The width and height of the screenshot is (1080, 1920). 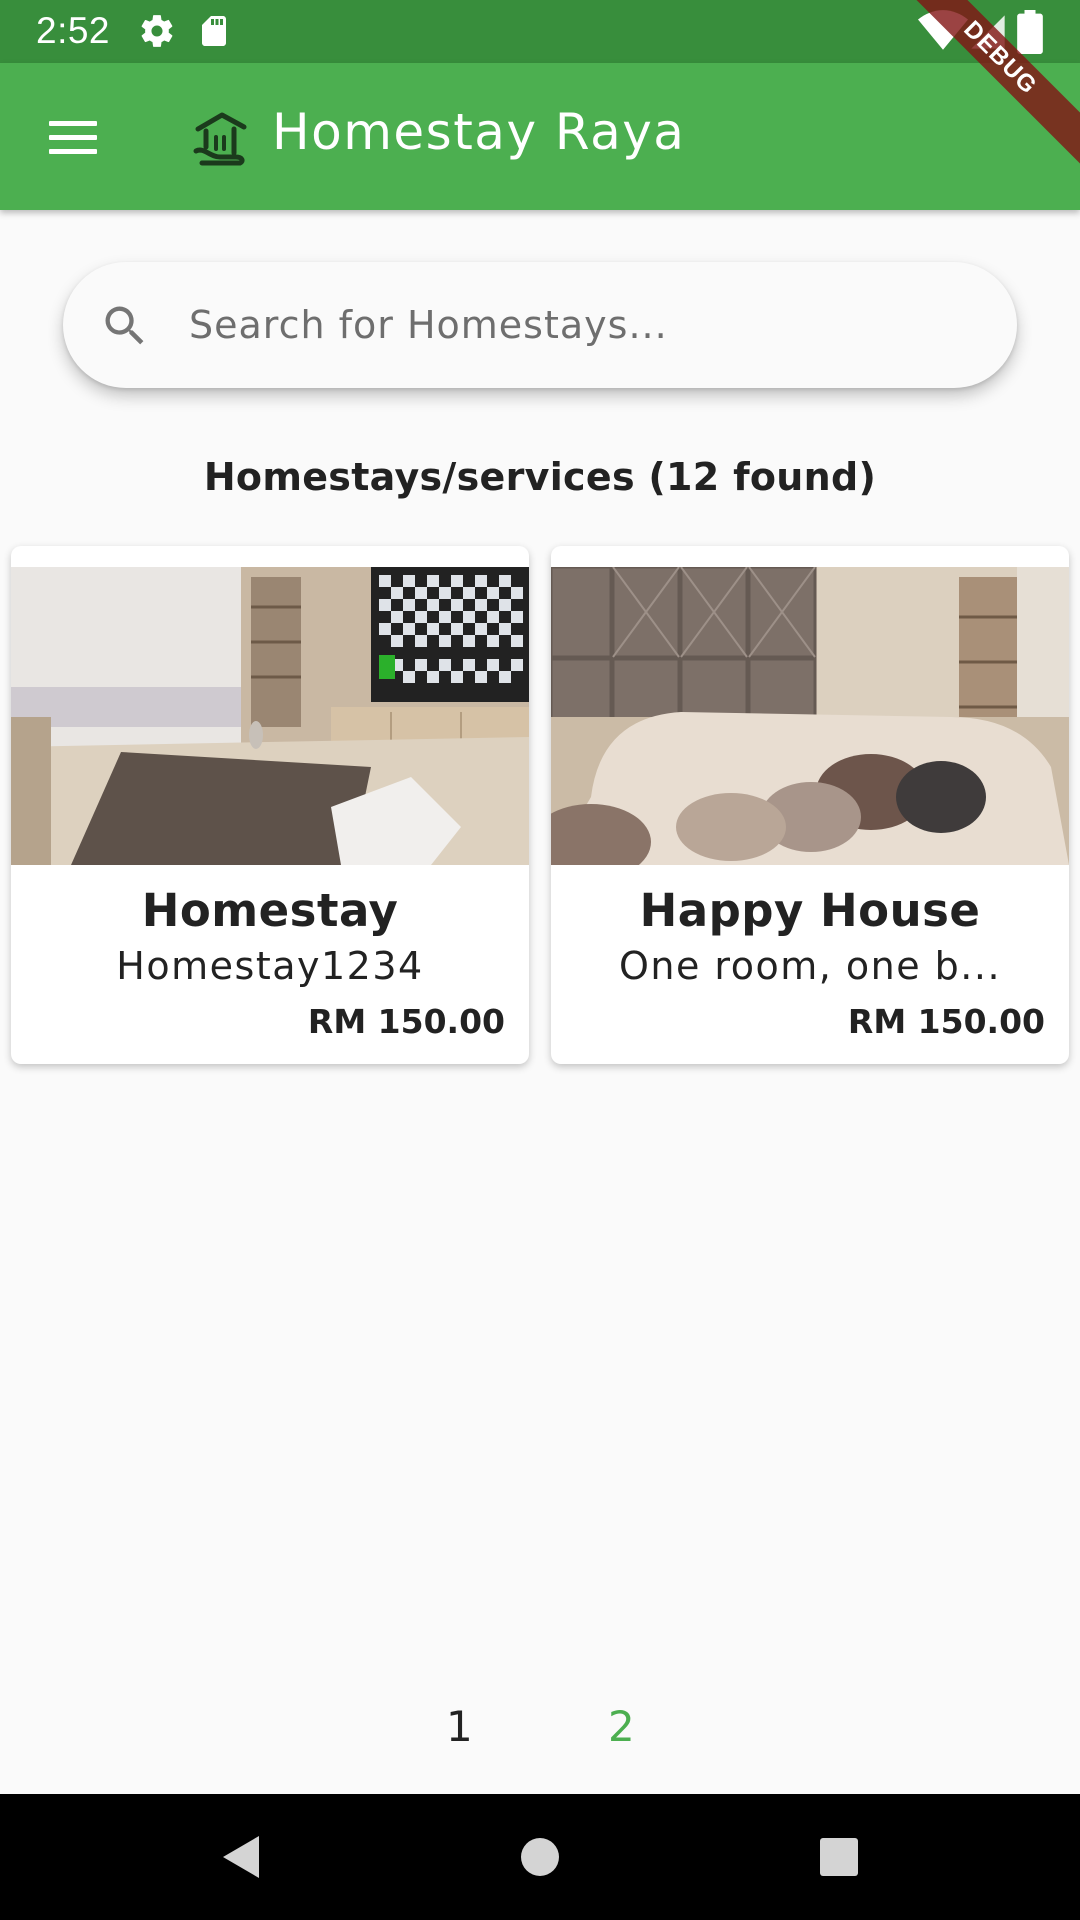 I want to click on home-icon, so click(x=540, y=1857).